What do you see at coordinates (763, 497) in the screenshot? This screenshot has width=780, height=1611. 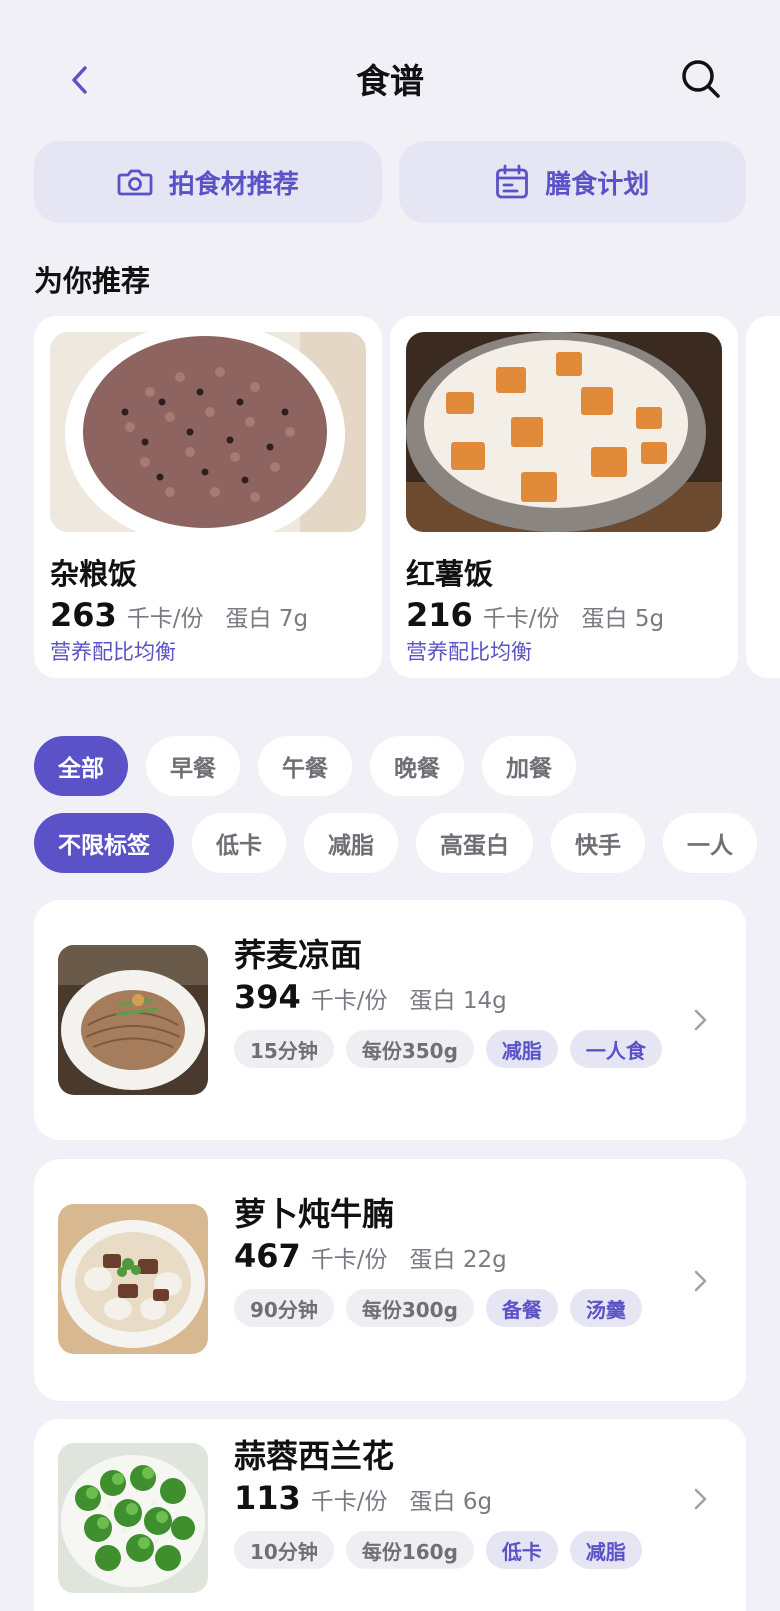 I see `recommend-card` at bounding box center [763, 497].